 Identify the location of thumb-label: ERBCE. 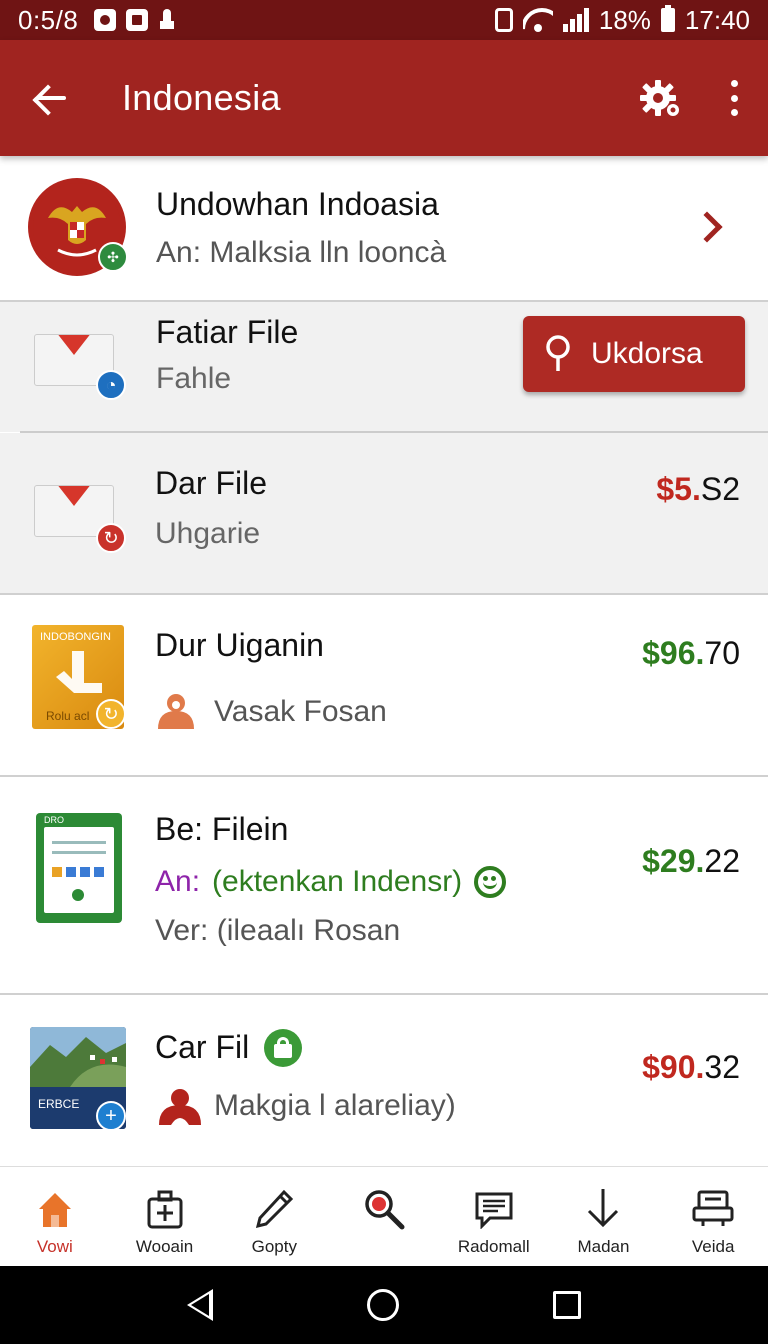
(59, 1104).